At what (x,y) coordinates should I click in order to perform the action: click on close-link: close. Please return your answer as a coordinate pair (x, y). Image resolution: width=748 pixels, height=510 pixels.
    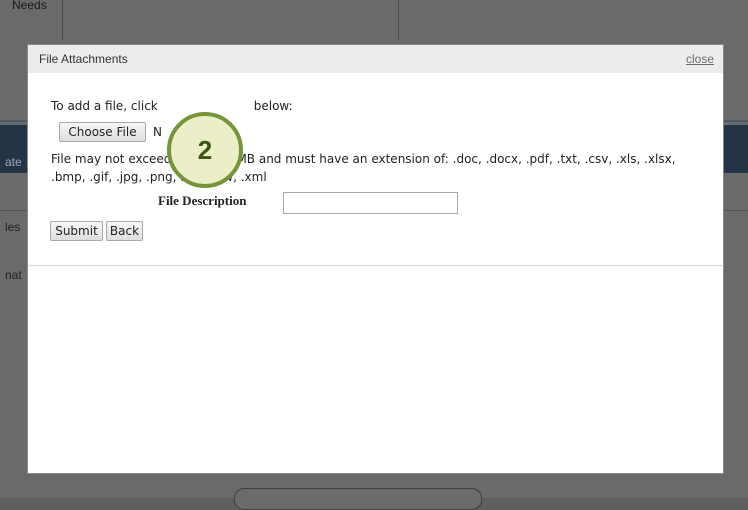
    Looking at the image, I should click on (700, 59).